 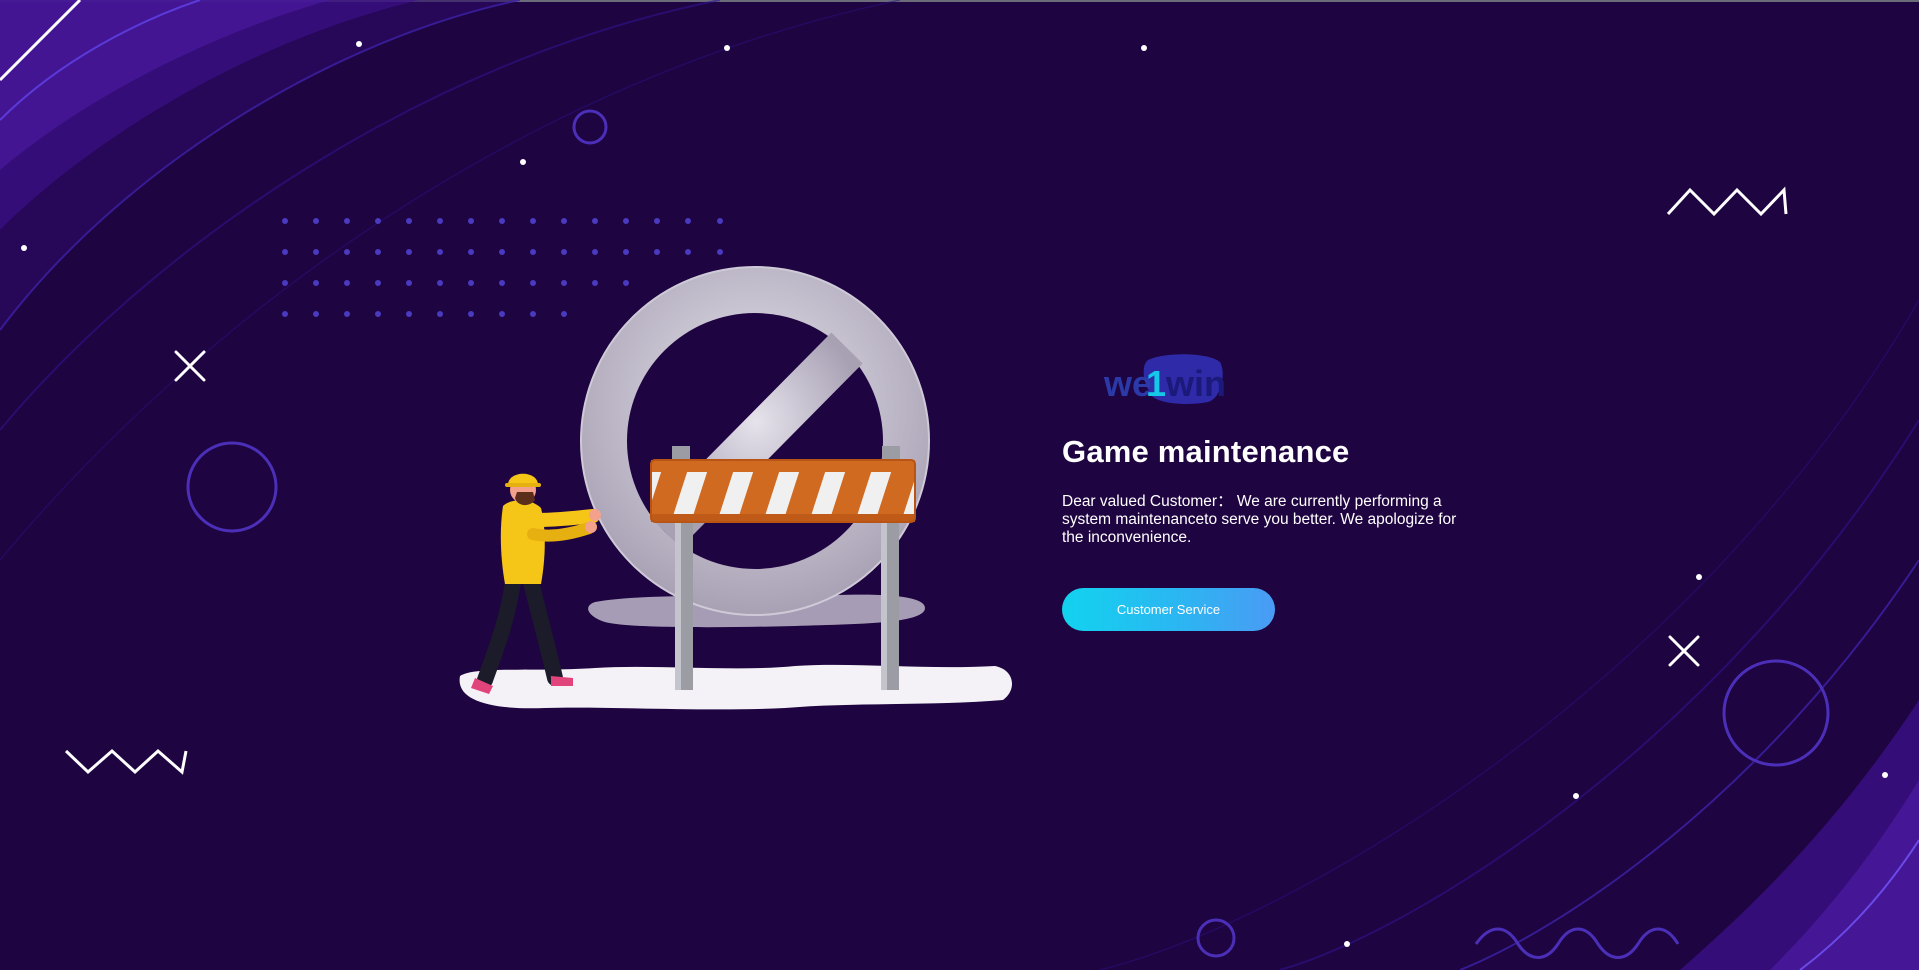 What do you see at coordinates (1156, 383) in the screenshot?
I see `logo-text-digit: 1` at bounding box center [1156, 383].